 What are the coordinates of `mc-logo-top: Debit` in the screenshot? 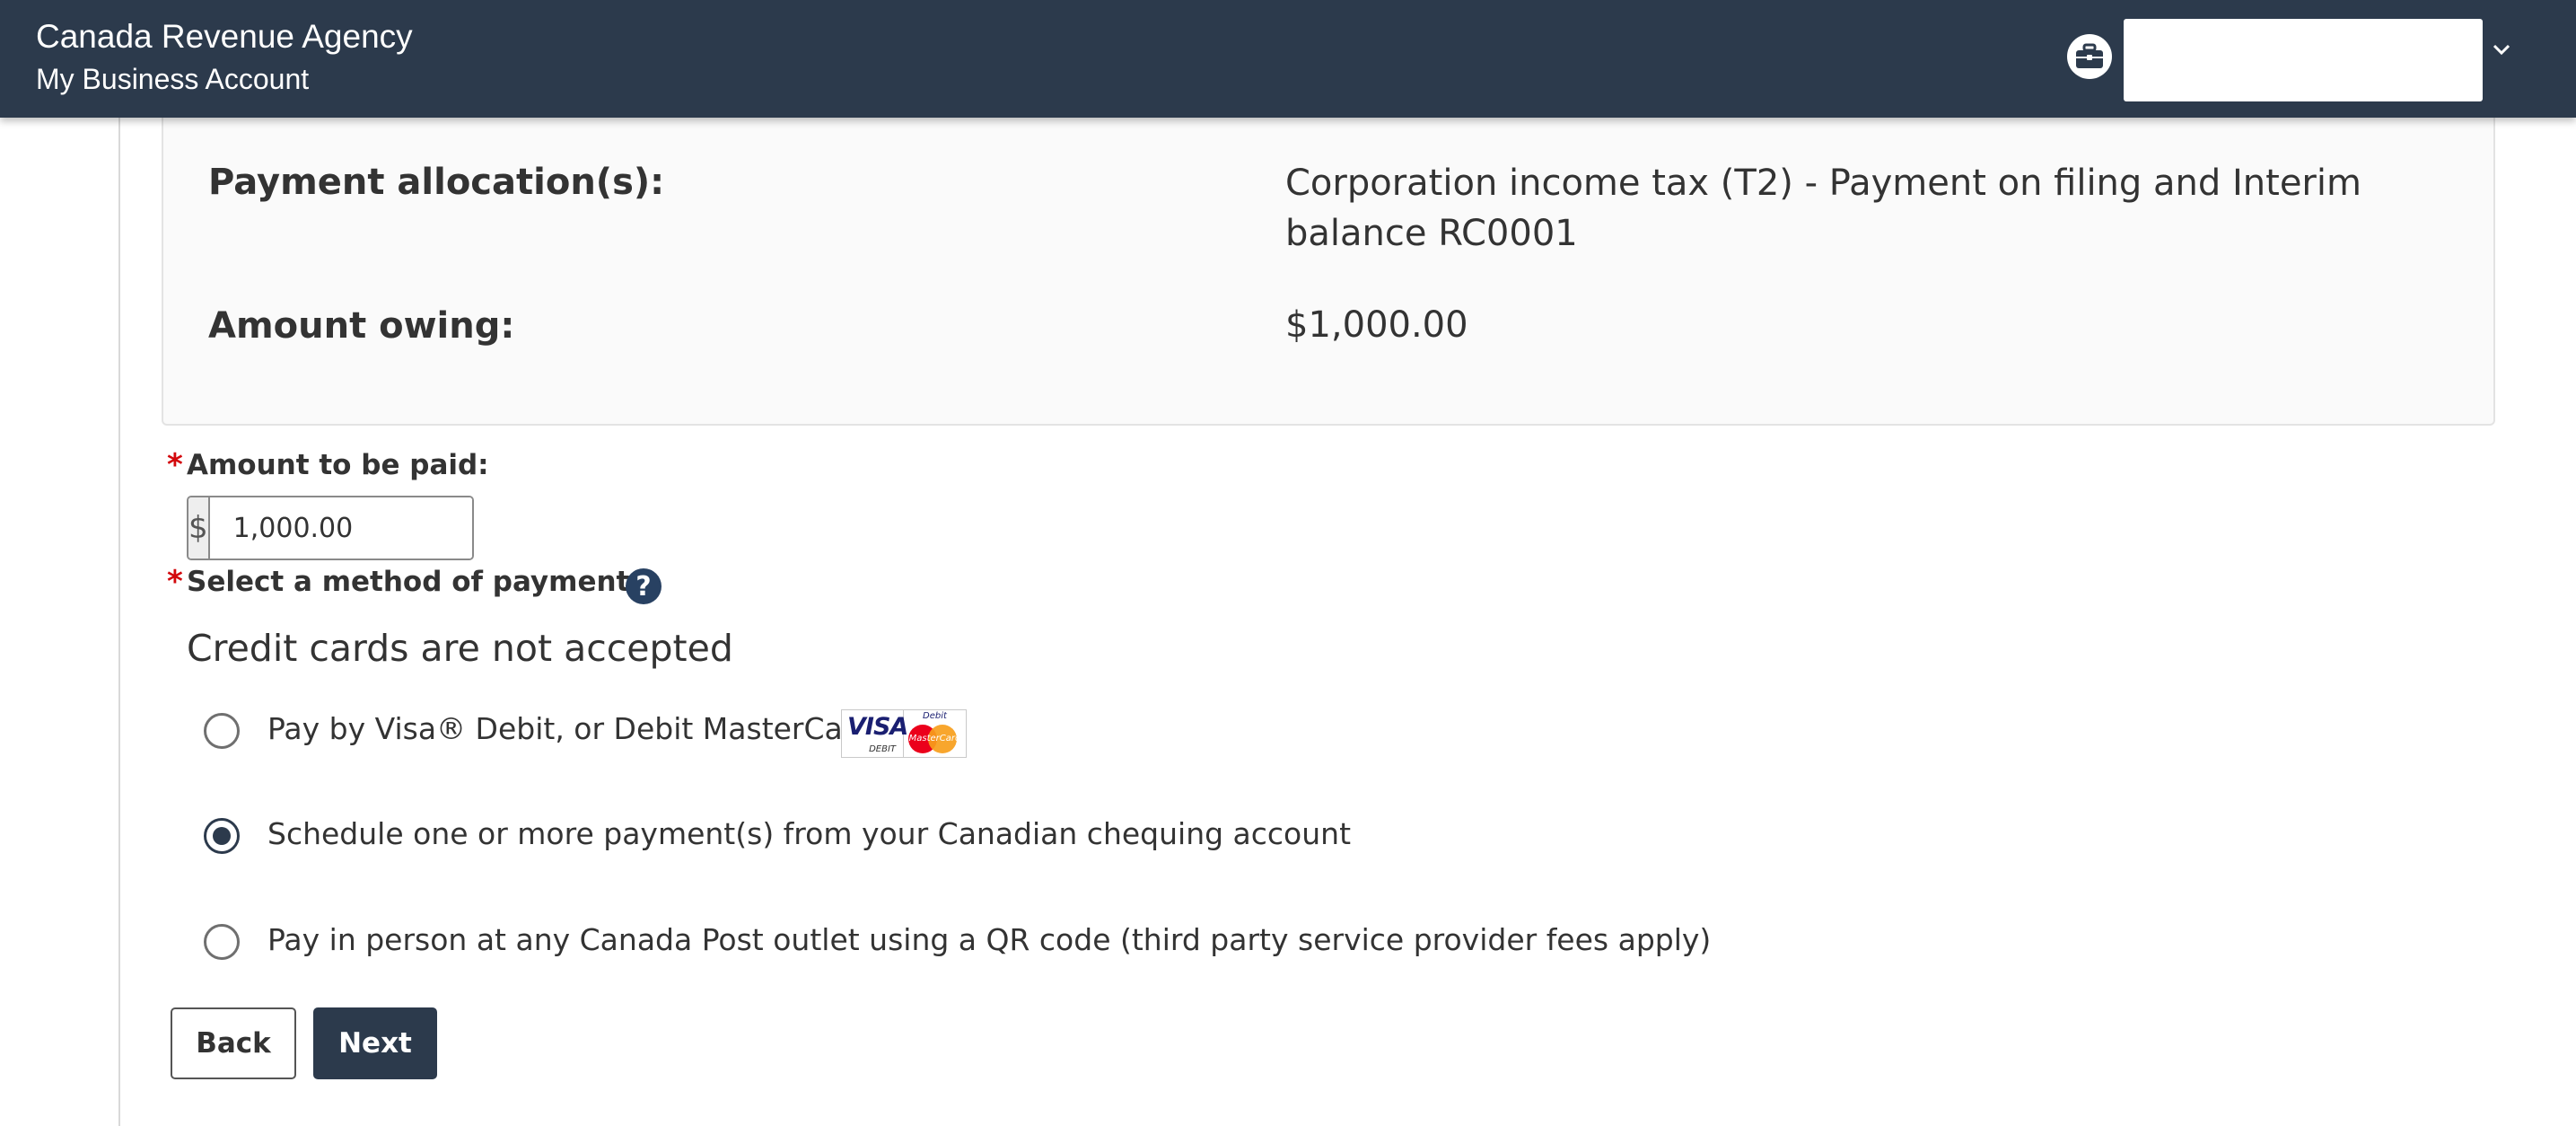 It's located at (935, 716).